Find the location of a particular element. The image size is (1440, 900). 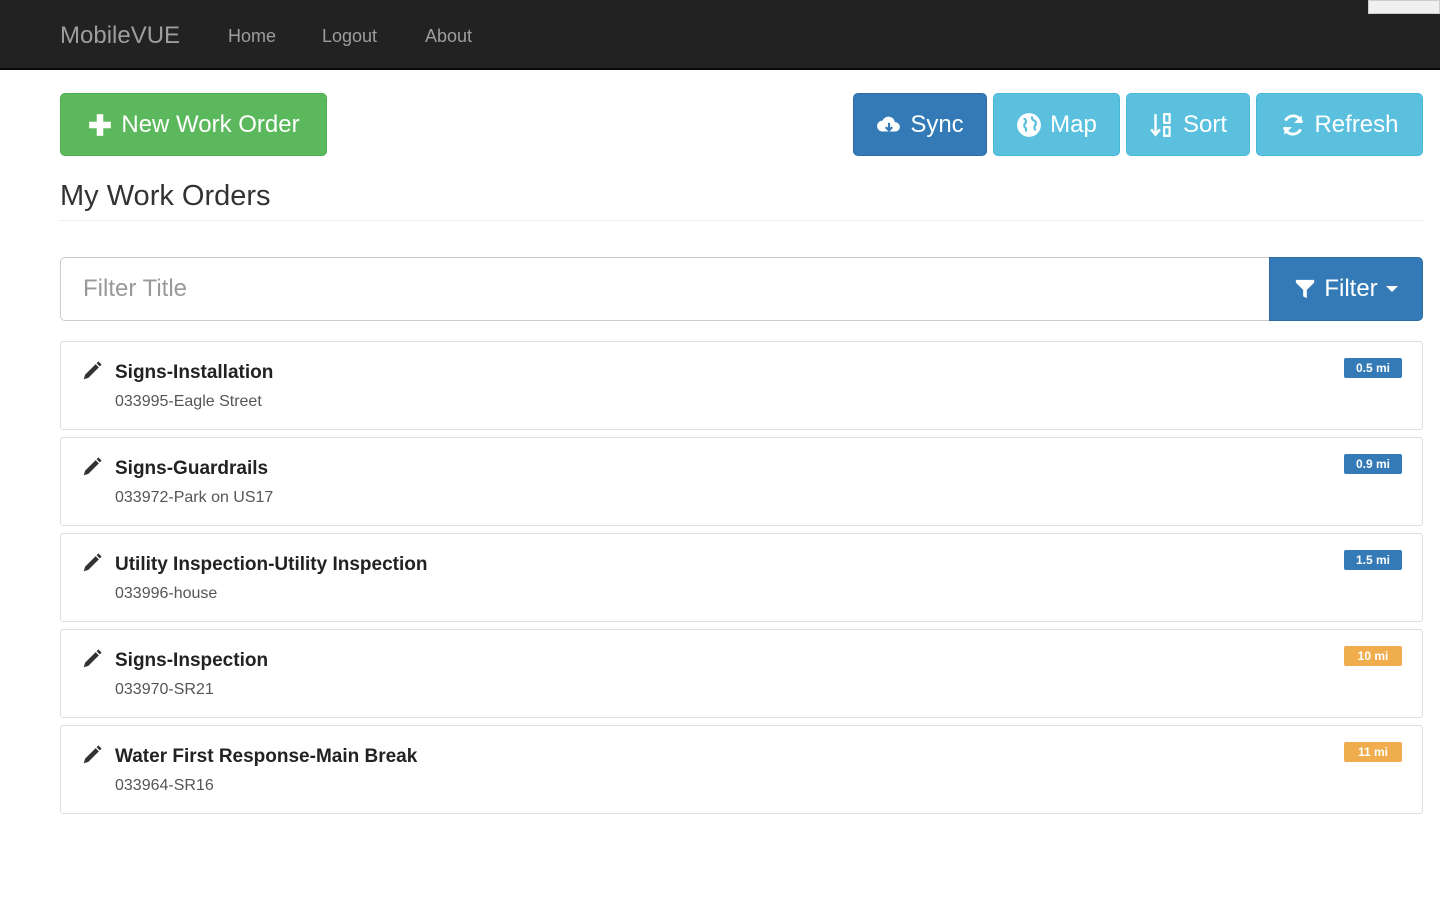

sync-button: Sync is located at coordinates (920, 124).